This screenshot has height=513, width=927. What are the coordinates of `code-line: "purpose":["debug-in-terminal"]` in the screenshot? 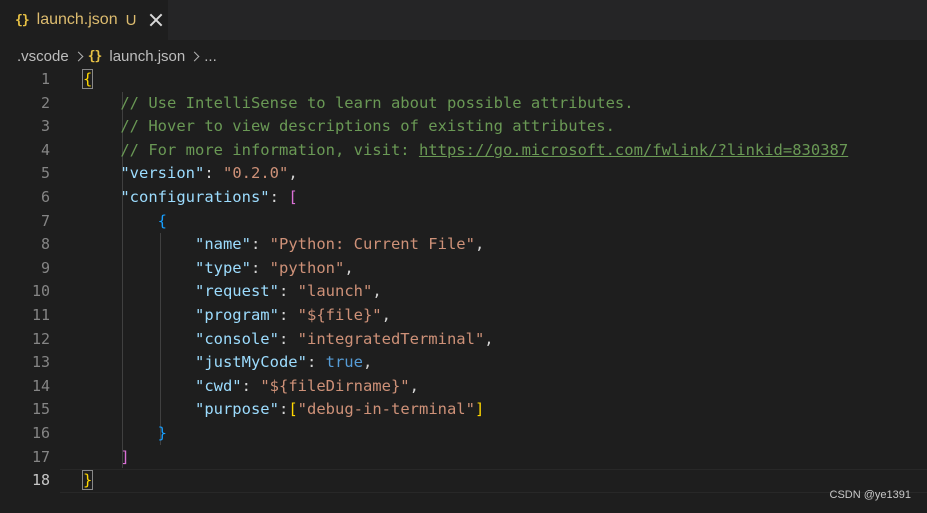 It's located at (339, 409).